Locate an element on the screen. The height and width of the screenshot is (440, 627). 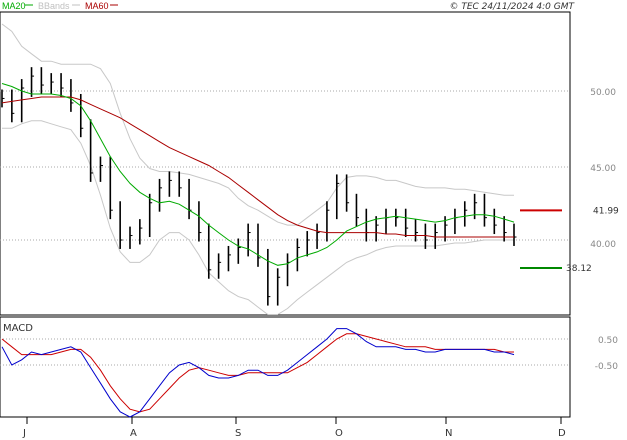
macd-label: MACD is located at coordinates (18, 328).